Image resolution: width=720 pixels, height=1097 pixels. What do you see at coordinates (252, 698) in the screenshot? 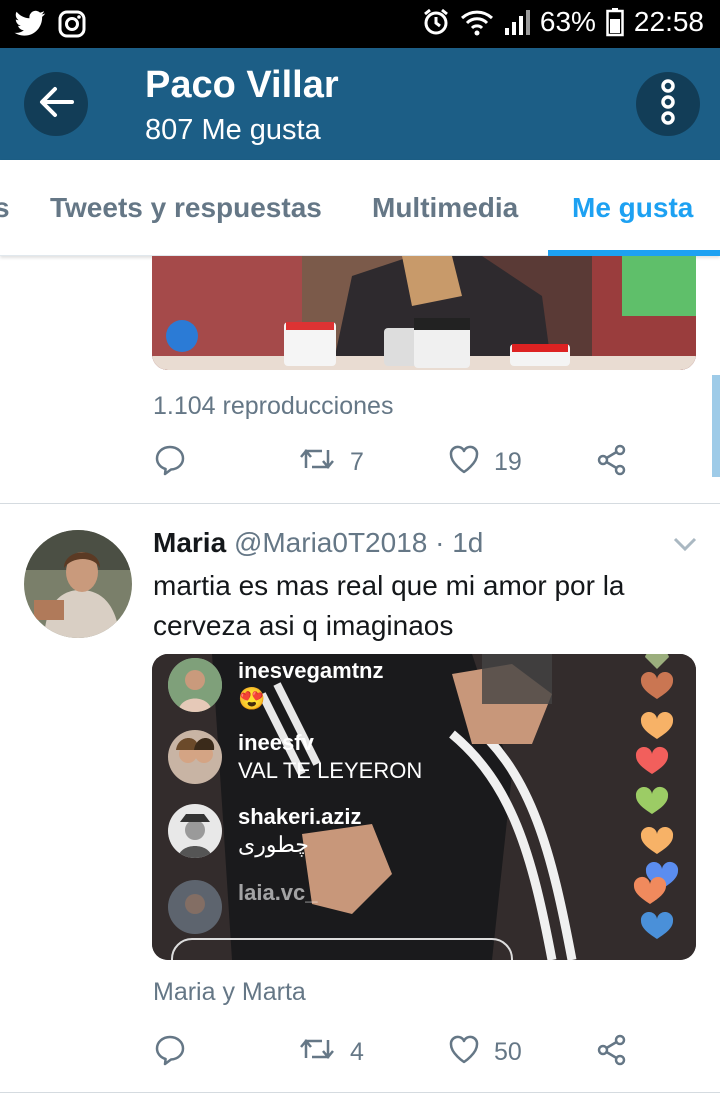
I see `comment-text: 😍` at bounding box center [252, 698].